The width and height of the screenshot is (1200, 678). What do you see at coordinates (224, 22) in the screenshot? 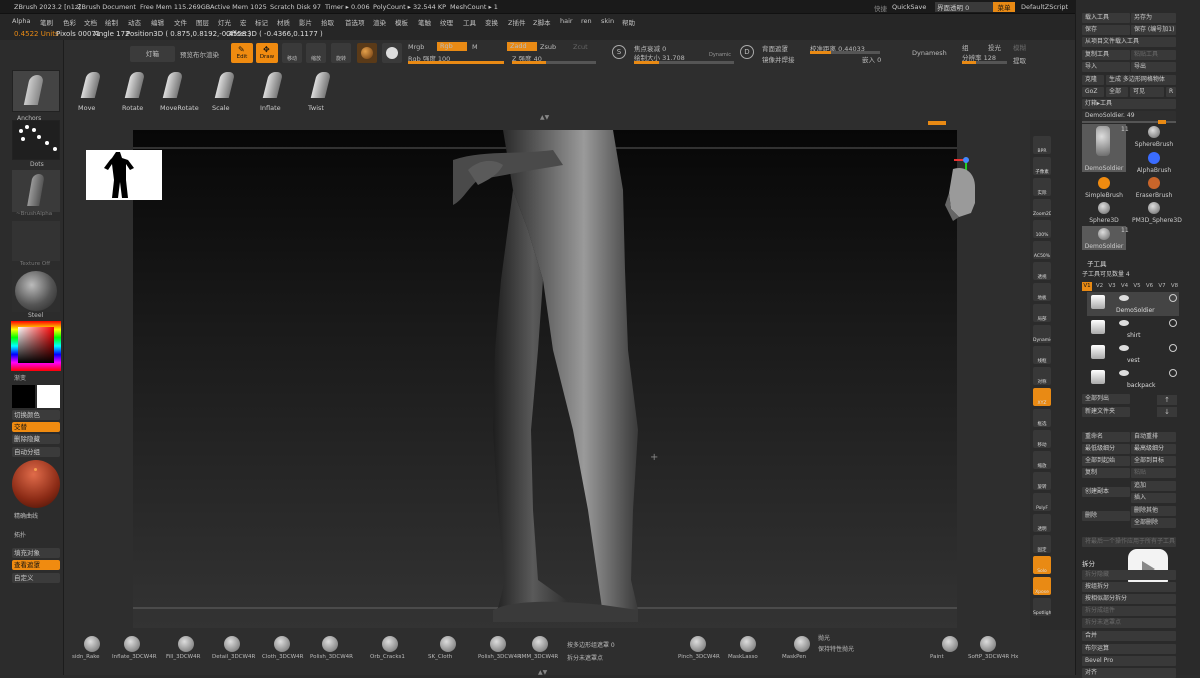
I see `menu-item-9: 灯光` at bounding box center [224, 22].